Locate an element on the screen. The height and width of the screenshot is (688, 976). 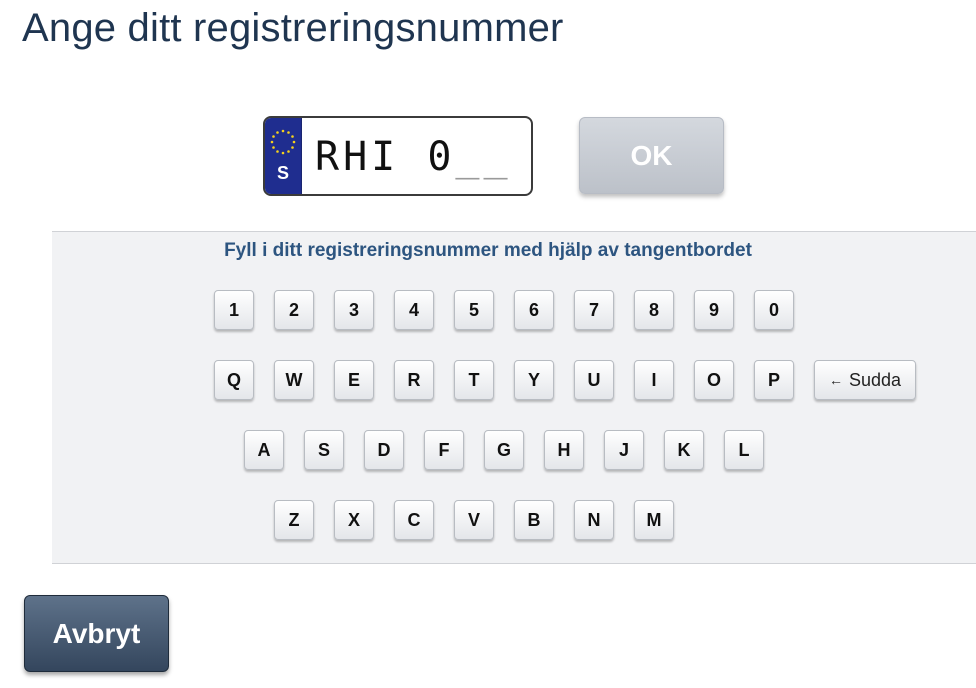
key-l: L is located at coordinates (744, 450).